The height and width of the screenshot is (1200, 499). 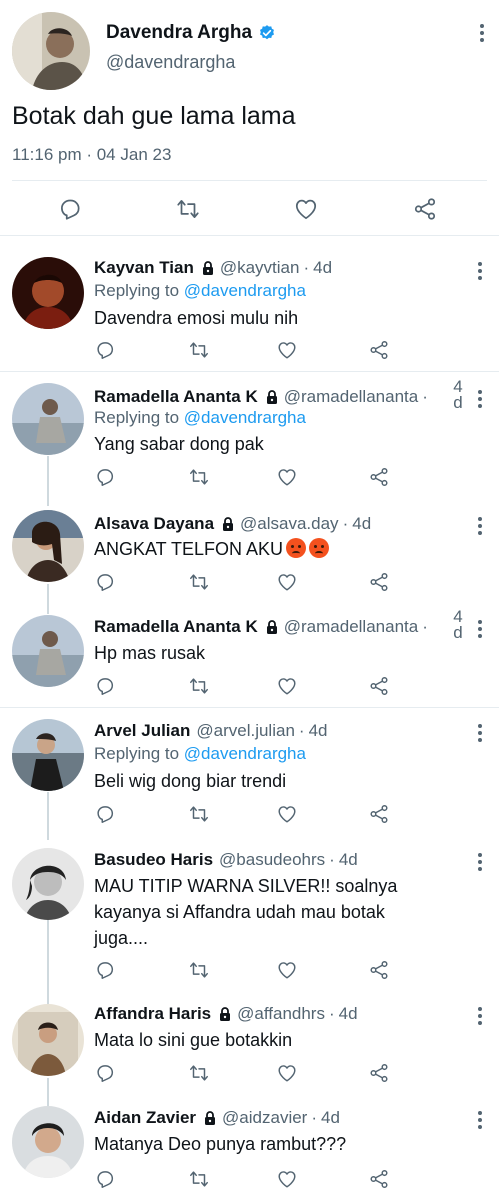 I want to click on reply-author-name: Kayvan Tian, so click(x=144, y=268).